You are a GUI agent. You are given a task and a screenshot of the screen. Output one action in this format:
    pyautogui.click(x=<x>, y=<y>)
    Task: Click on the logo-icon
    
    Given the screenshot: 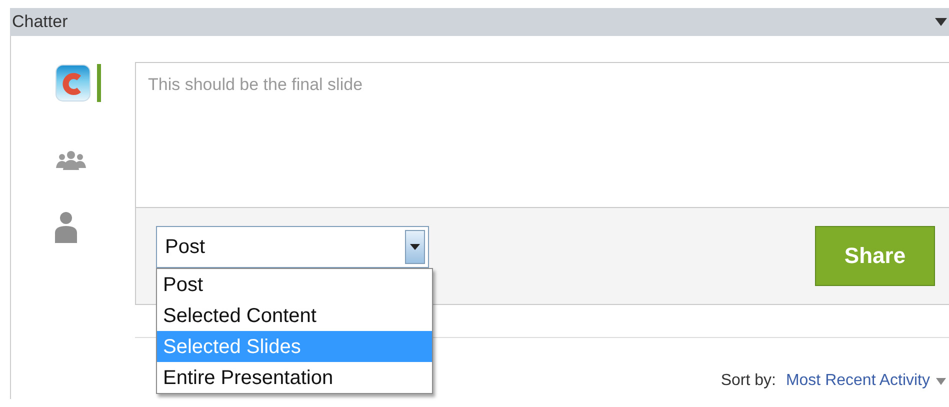 What is the action you would take?
    pyautogui.click(x=73, y=83)
    